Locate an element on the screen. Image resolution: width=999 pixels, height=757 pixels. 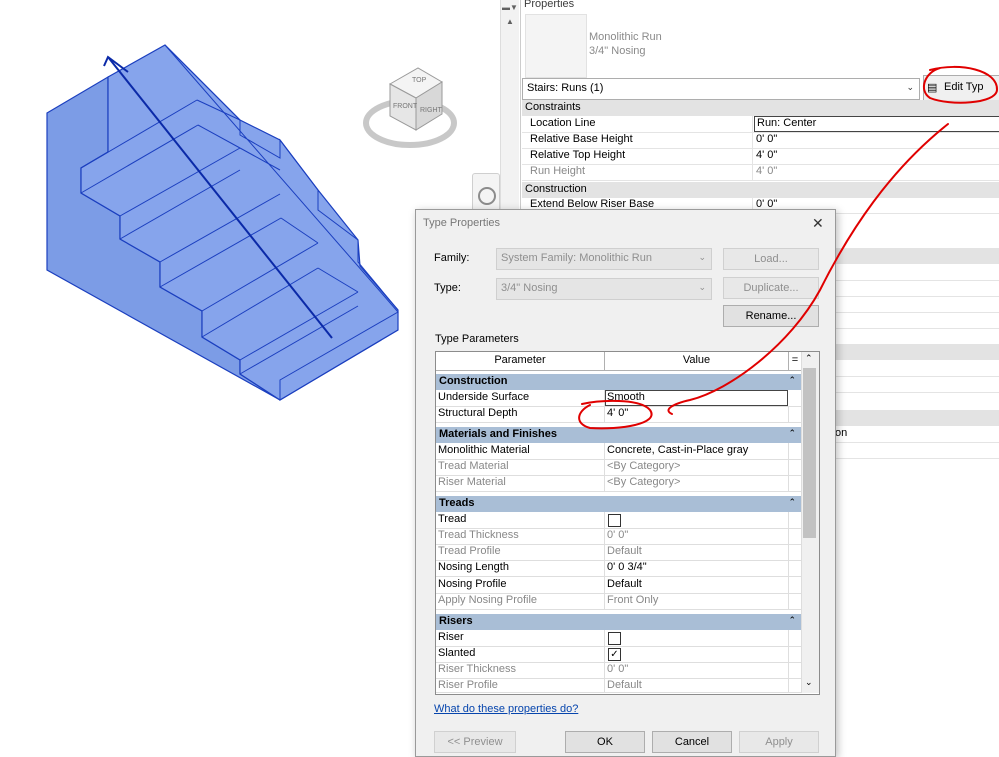
partial-text: on is located at coordinates (841, 433).